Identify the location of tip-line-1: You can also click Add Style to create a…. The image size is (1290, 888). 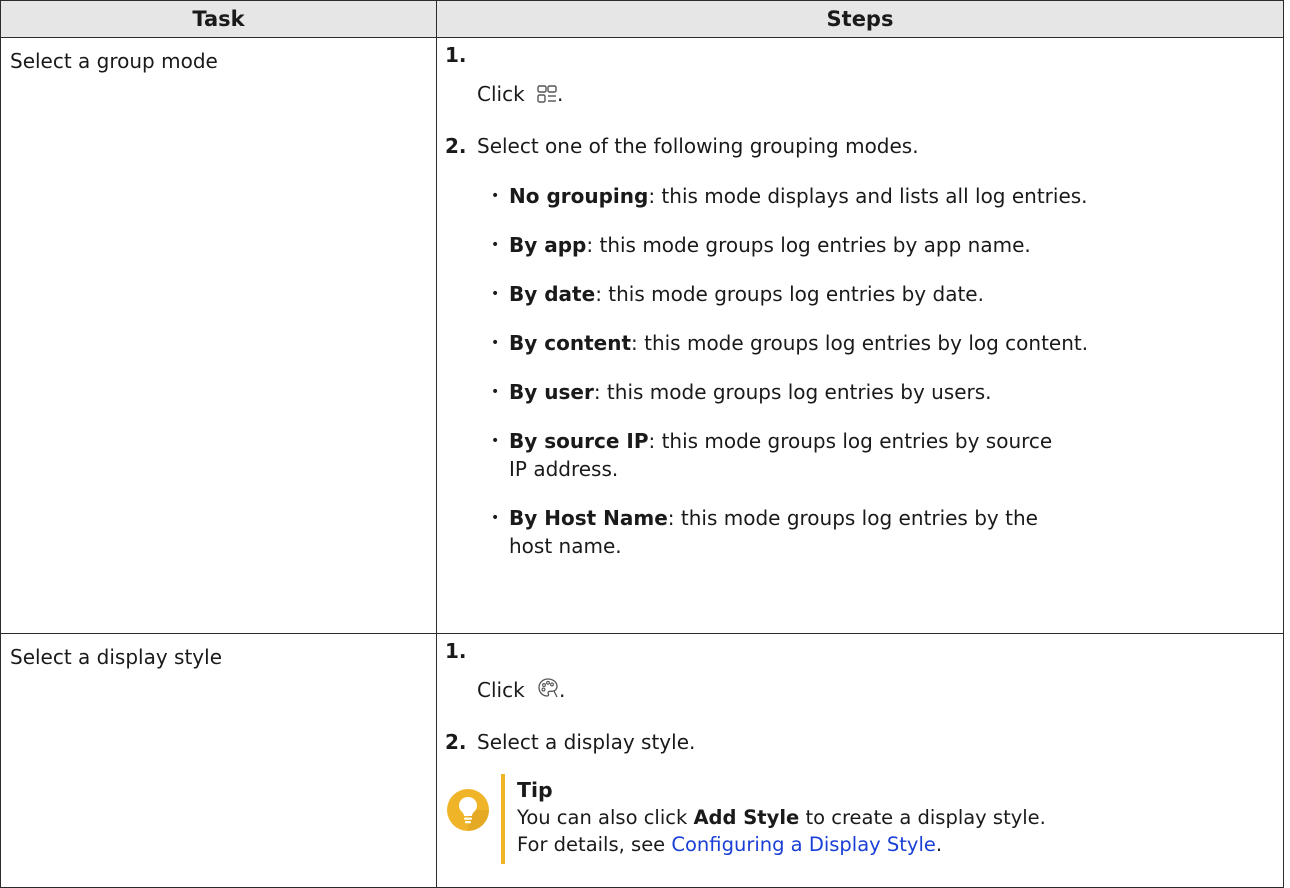
(781, 817).